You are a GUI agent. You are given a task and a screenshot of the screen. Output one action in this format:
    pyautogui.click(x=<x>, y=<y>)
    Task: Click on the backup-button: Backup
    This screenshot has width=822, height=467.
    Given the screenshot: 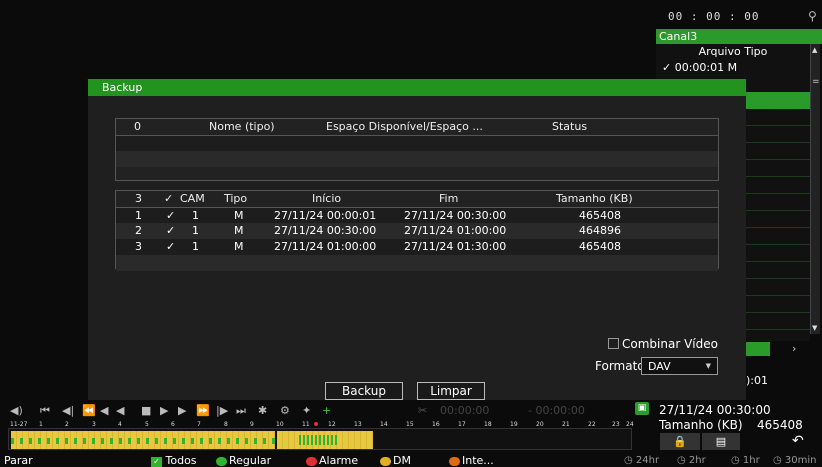 What is the action you would take?
    pyautogui.click(x=364, y=391)
    